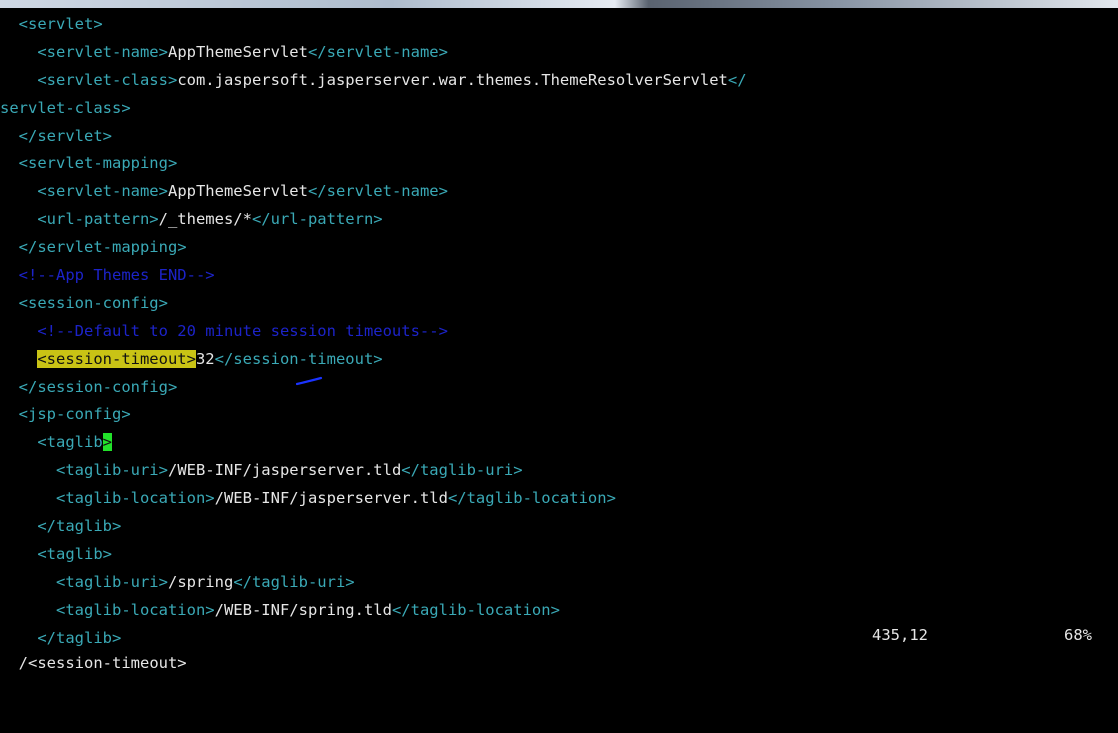 This screenshot has width=1118, height=733. What do you see at coordinates (559, 276) in the screenshot?
I see `code-line: <!--App Themes END-->` at bounding box center [559, 276].